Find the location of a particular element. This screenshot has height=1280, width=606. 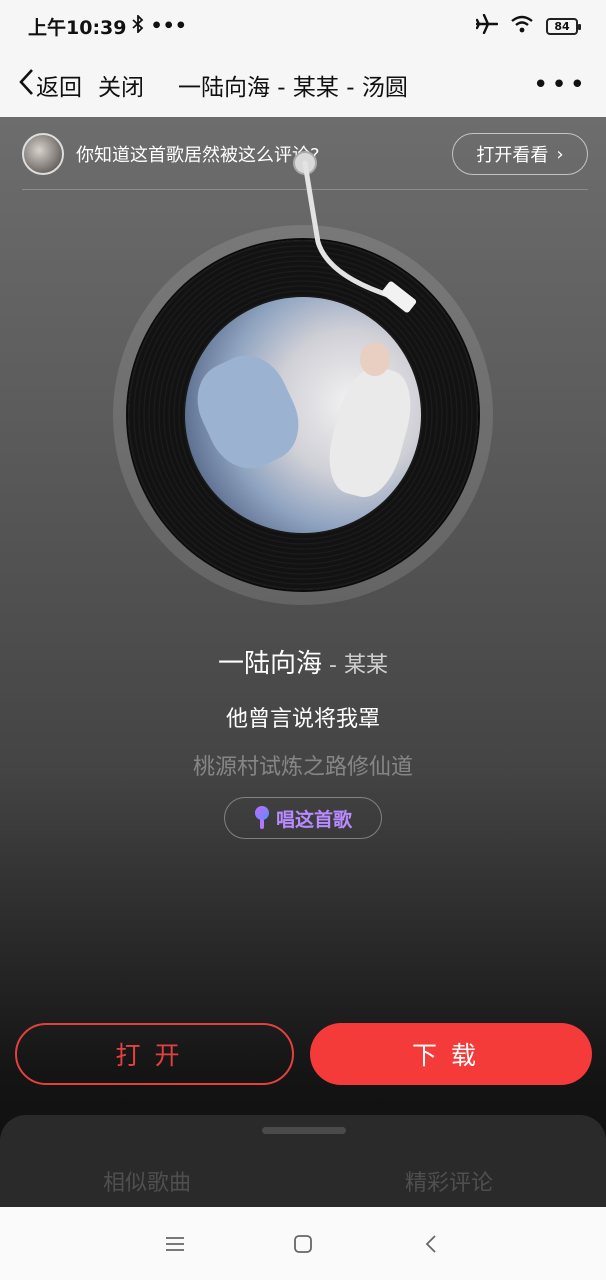

status-right: 84 is located at coordinates (528, 26).